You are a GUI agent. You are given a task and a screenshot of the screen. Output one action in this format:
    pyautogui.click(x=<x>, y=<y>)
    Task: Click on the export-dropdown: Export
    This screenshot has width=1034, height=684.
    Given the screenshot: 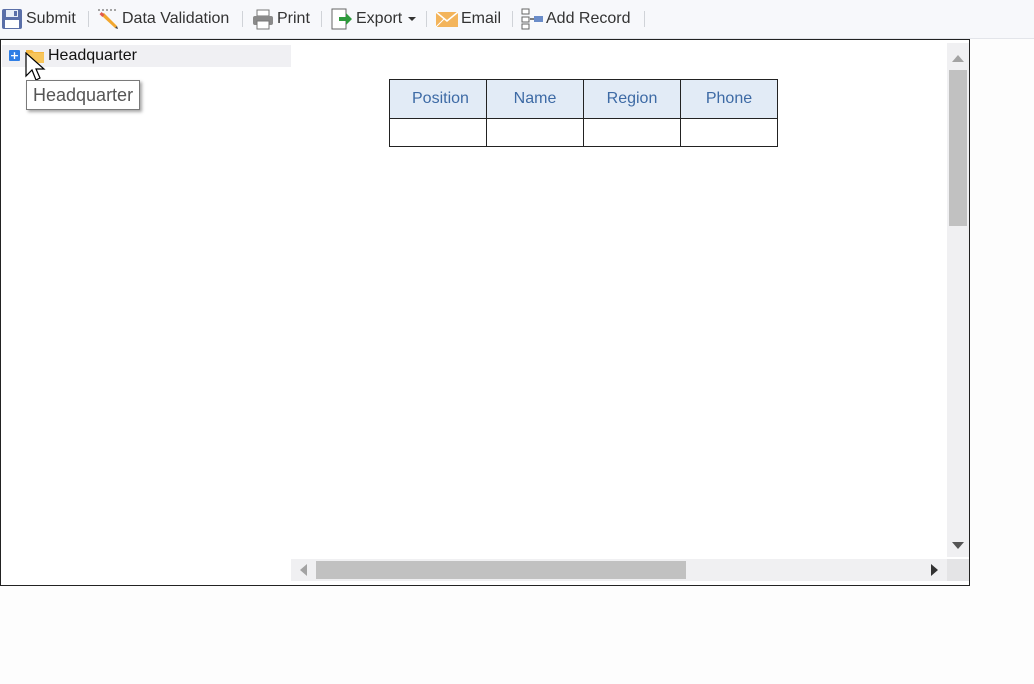 What is the action you would take?
    pyautogui.click(x=374, y=19)
    